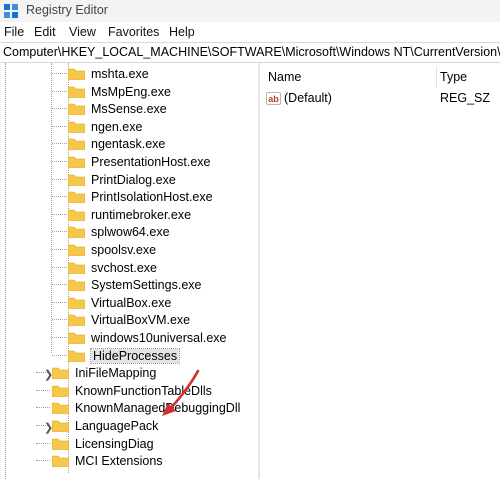 The height and width of the screenshot is (479, 500). I want to click on tree-item: IniFileMapping, so click(104, 372).